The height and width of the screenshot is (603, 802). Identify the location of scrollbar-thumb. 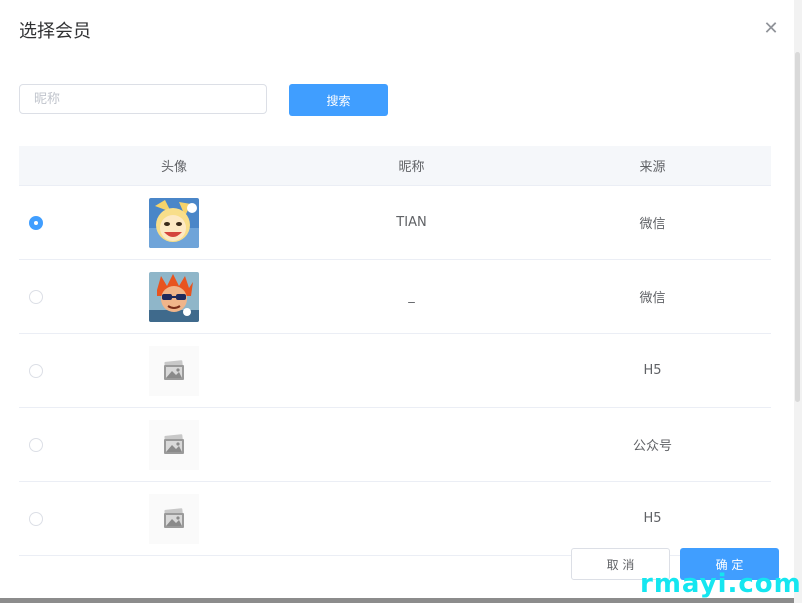
(797, 227).